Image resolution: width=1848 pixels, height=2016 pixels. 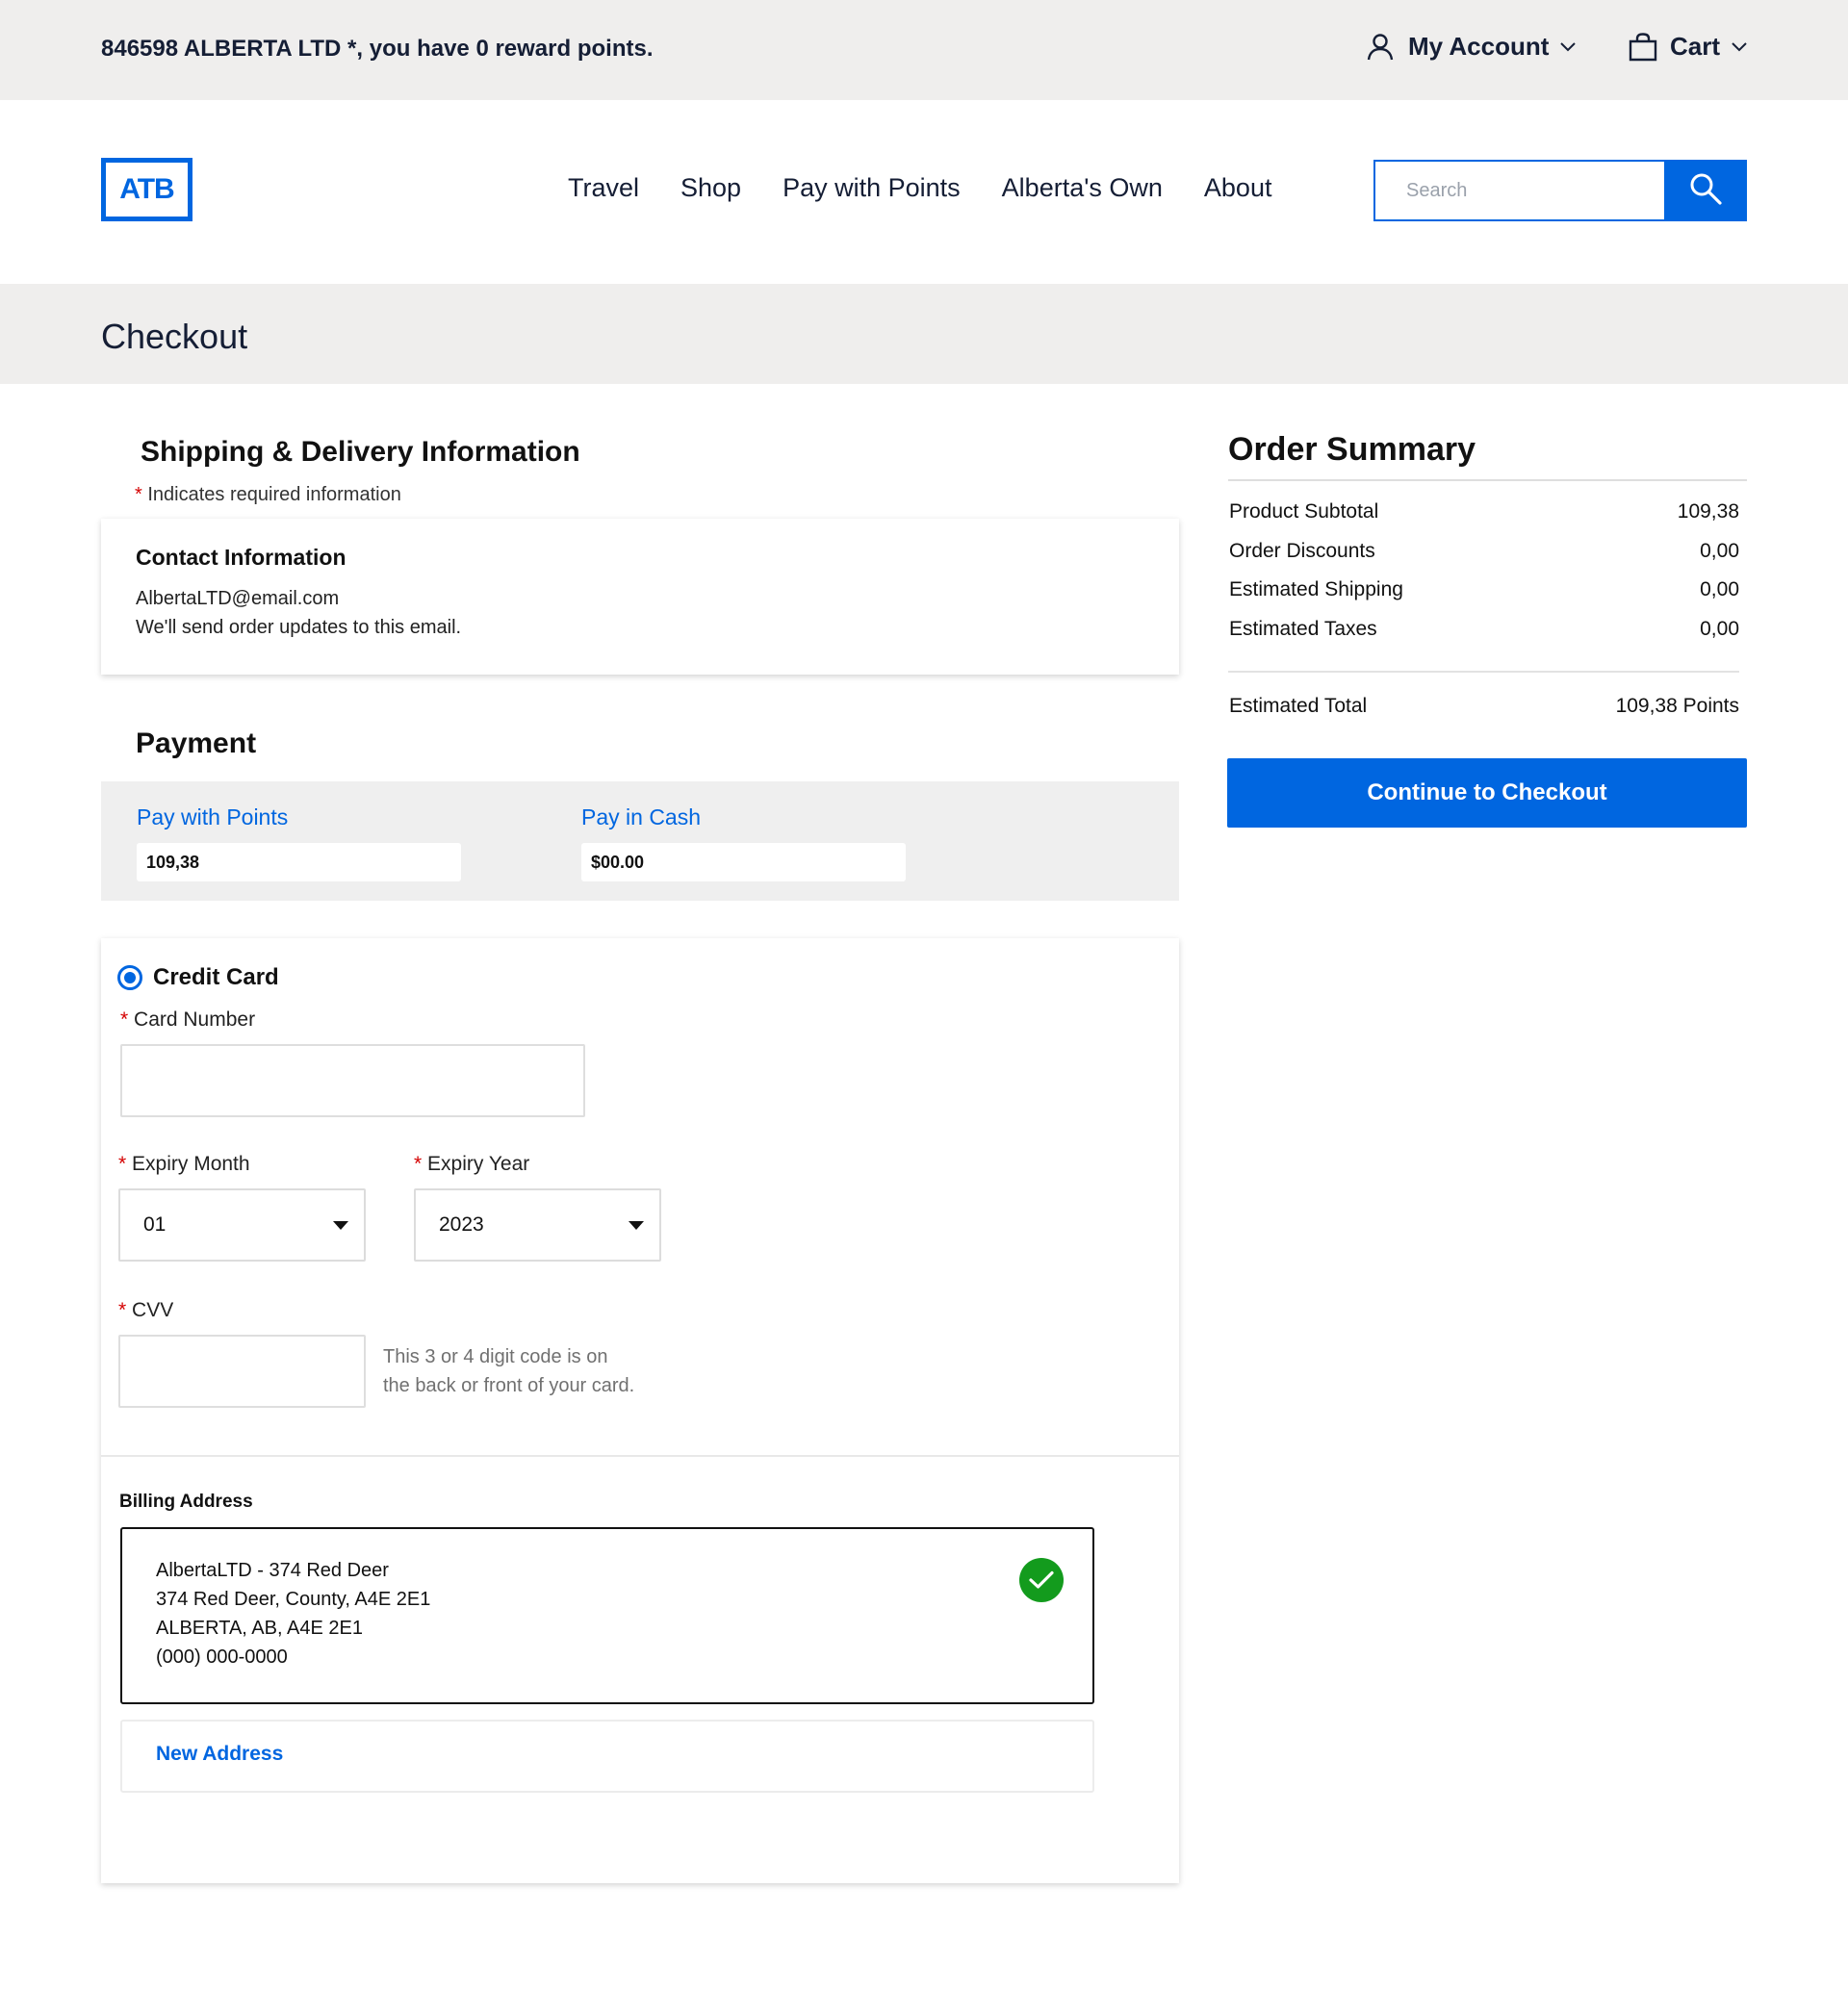 I want to click on summary-row-label: Order Discounts, so click(x=1302, y=551).